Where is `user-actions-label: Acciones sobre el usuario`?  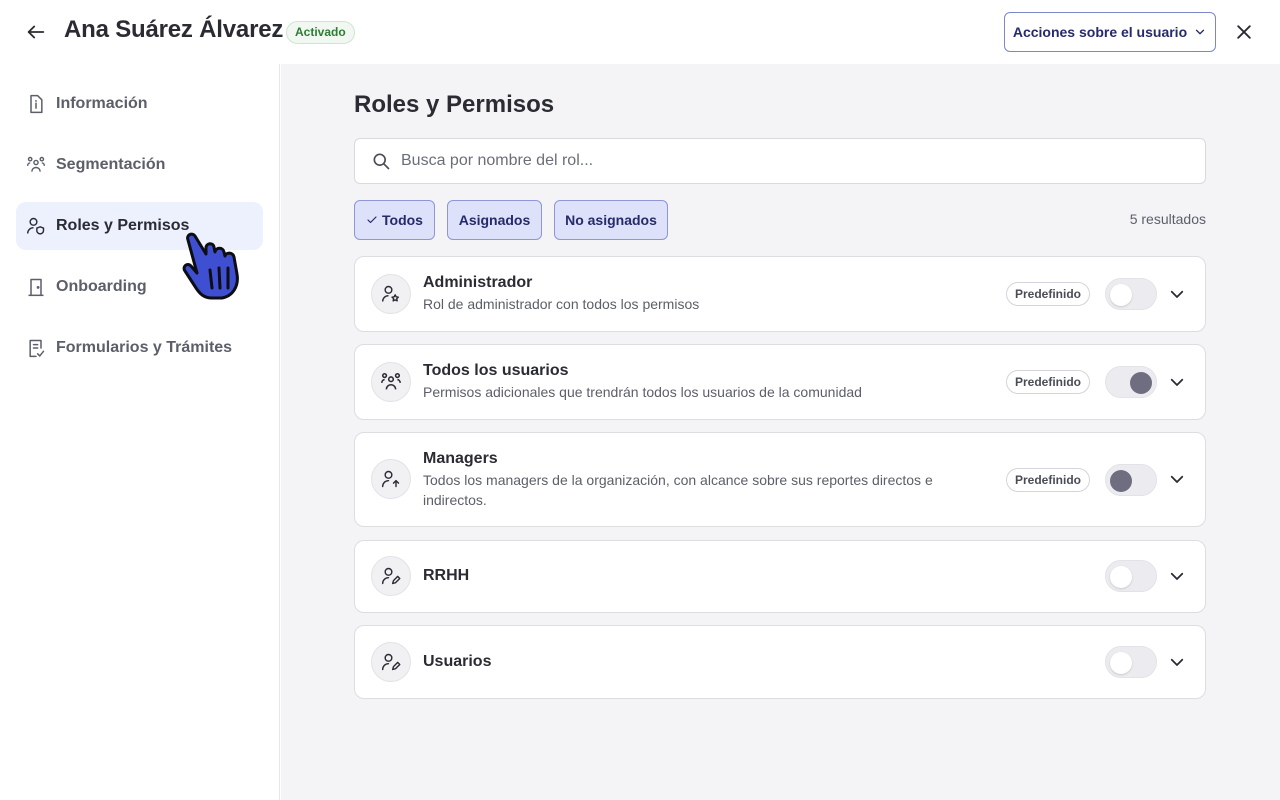 user-actions-label: Acciones sobre el usuario is located at coordinates (1100, 32).